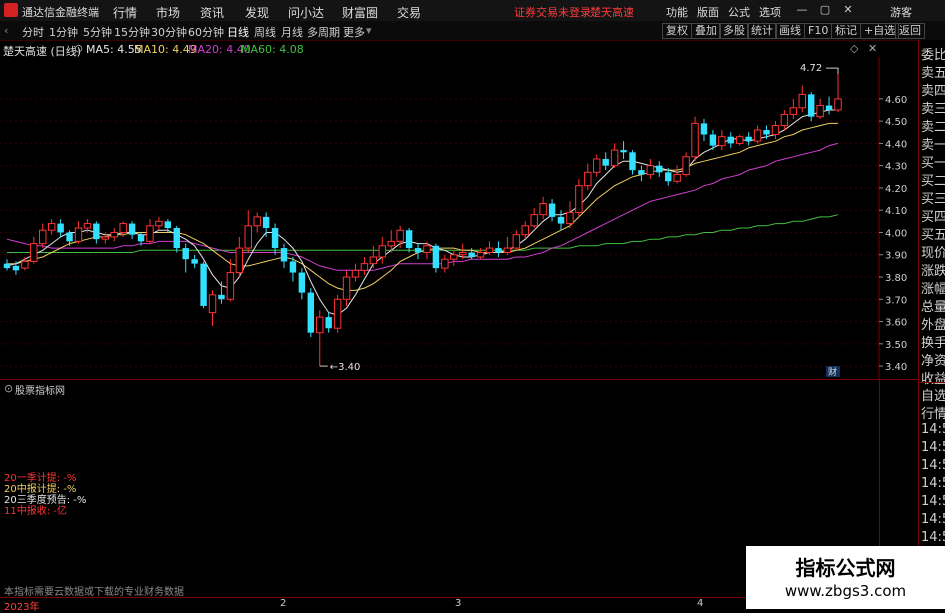 The image size is (945, 613). What do you see at coordinates (848, 10) in the screenshot?
I see `close-icon: ✕` at bounding box center [848, 10].